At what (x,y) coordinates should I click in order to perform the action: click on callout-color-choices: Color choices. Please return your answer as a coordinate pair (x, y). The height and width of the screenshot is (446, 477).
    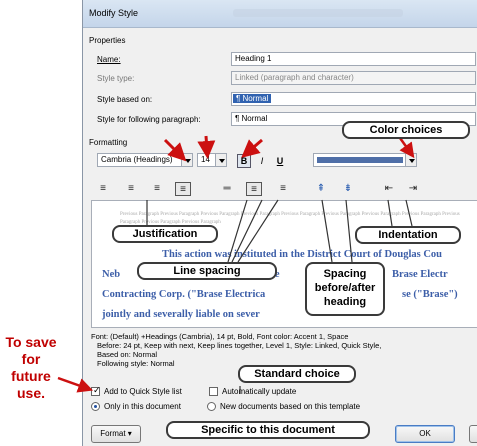
    Looking at the image, I should click on (406, 130).